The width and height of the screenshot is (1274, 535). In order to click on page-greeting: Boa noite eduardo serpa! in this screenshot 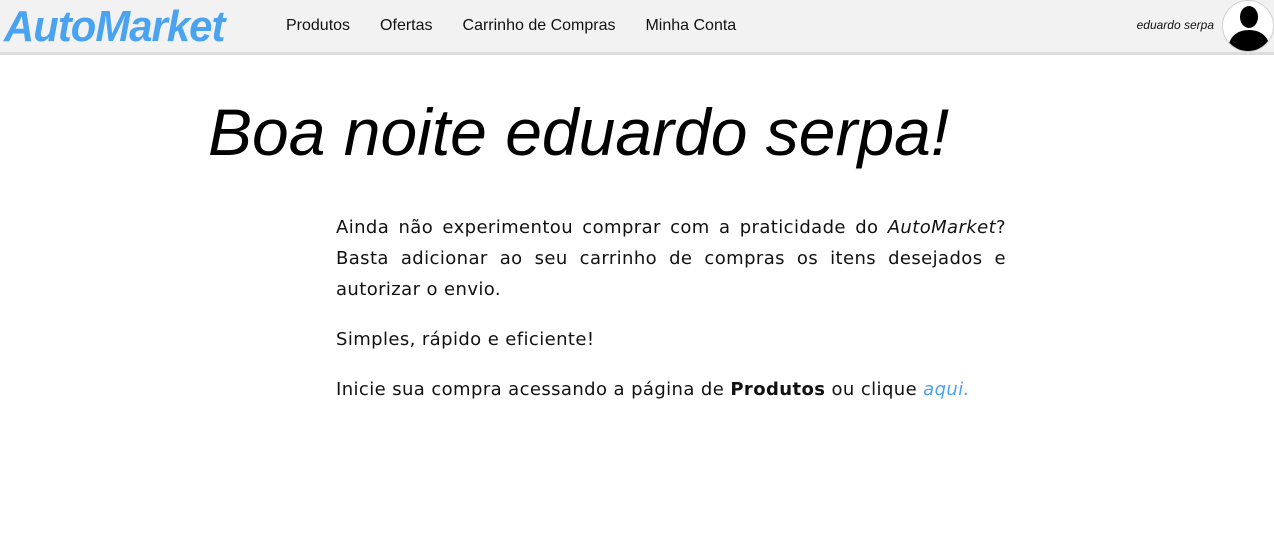, I will do `click(579, 132)`.